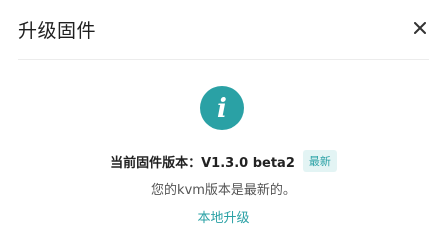 This screenshot has width=447, height=246. I want to click on header-divider, so click(223, 59).